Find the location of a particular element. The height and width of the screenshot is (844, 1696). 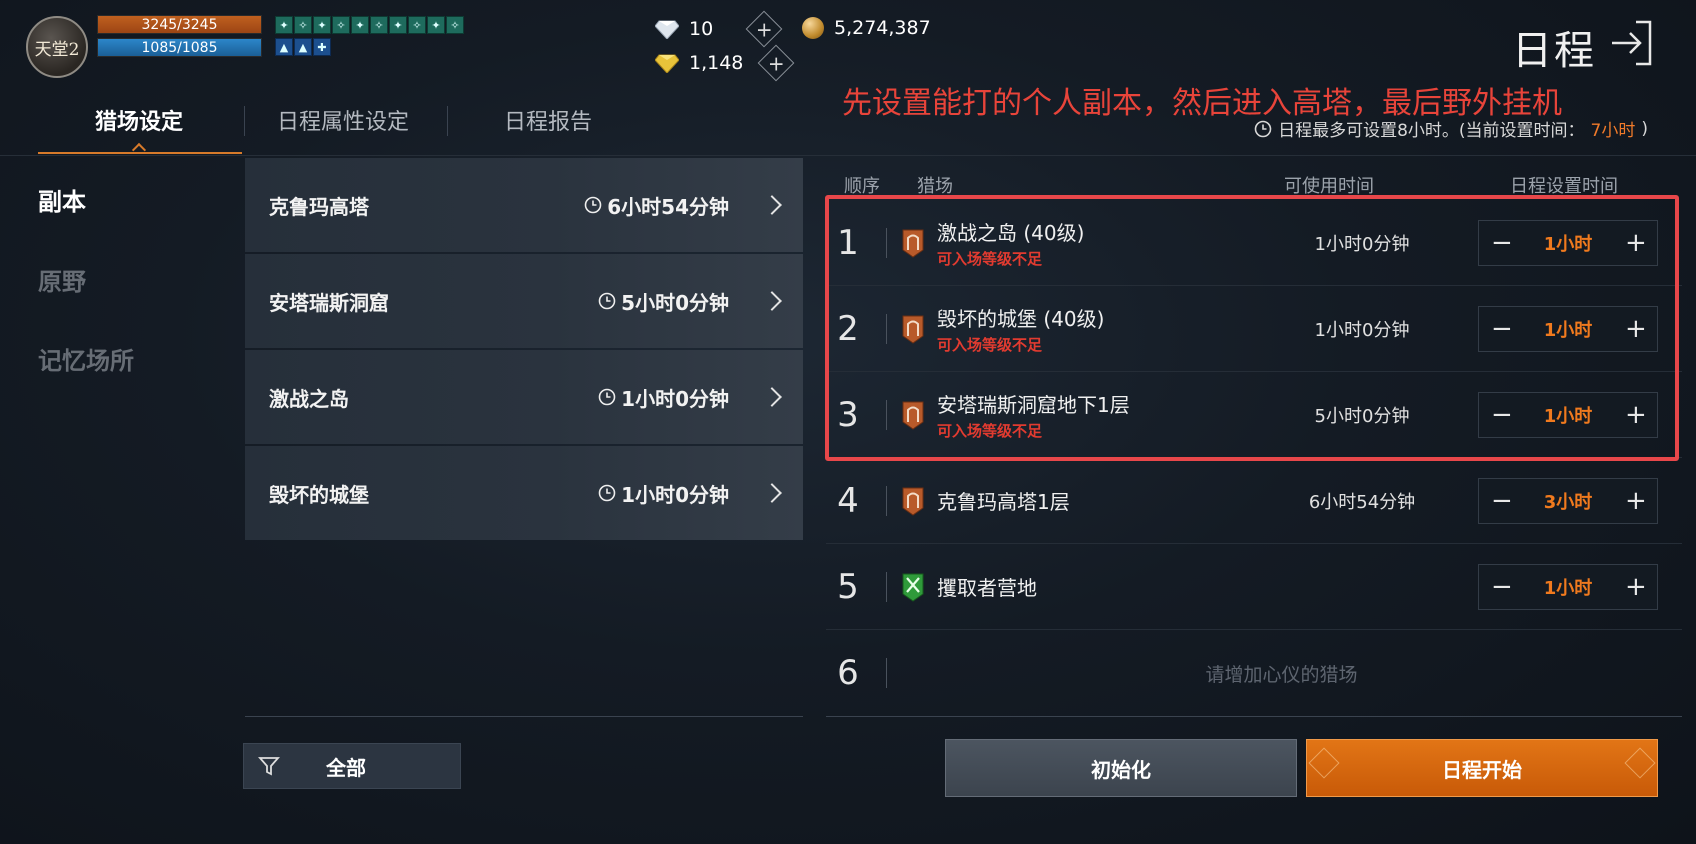

set-time-value: 3小时 is located at coordinates (1568, 502).